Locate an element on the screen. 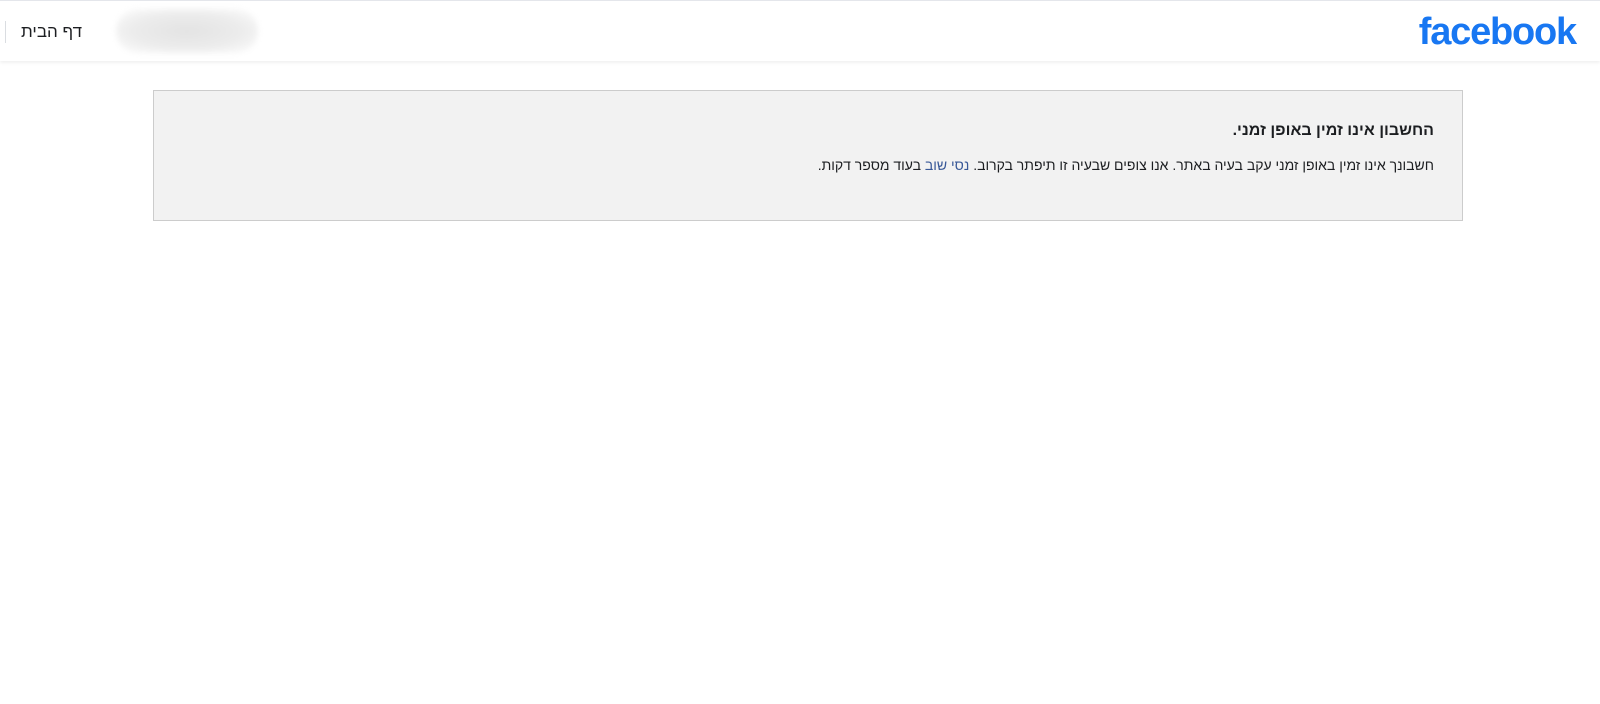 Image resolution: width=1600 pixels, height=704 pixels. facebook-logo: facebook is located at coordinates (1498, 32).